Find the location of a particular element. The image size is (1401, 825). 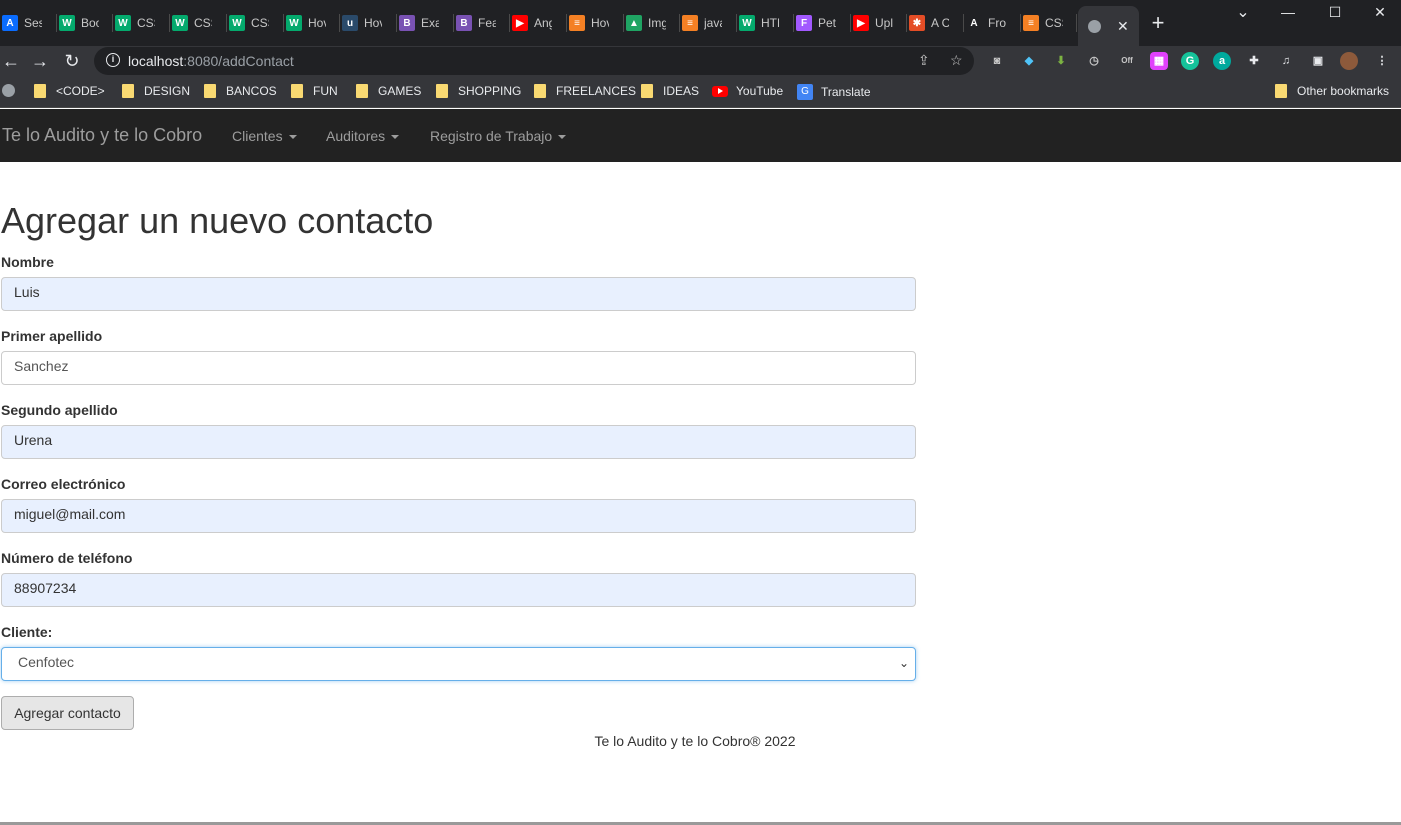

bookmark-item: DESIGN is located at coordinates (156, 91).